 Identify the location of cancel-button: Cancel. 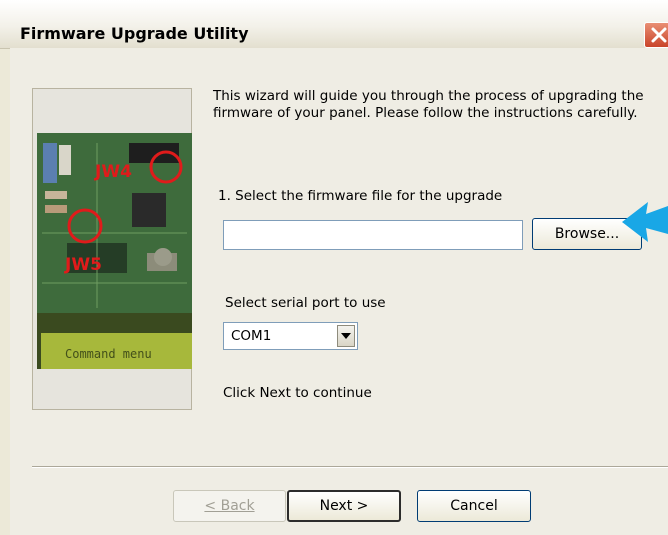
(474, 506).